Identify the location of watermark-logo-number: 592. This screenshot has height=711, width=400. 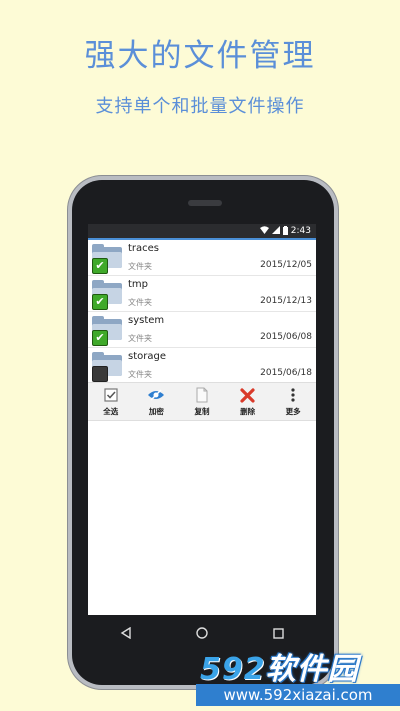
(233, 669).